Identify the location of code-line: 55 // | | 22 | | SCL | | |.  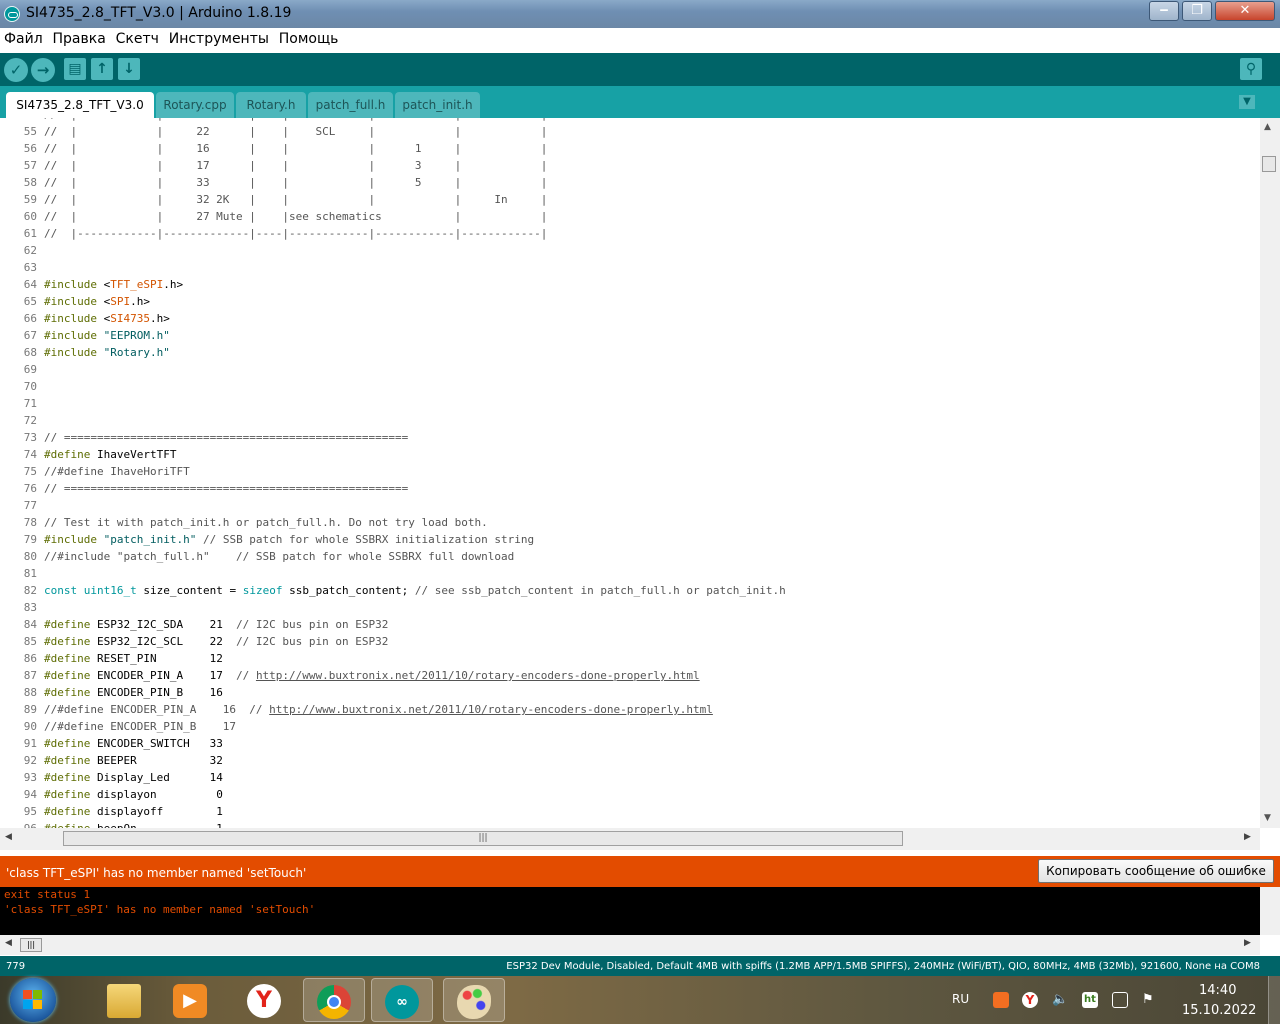
(393, 131).